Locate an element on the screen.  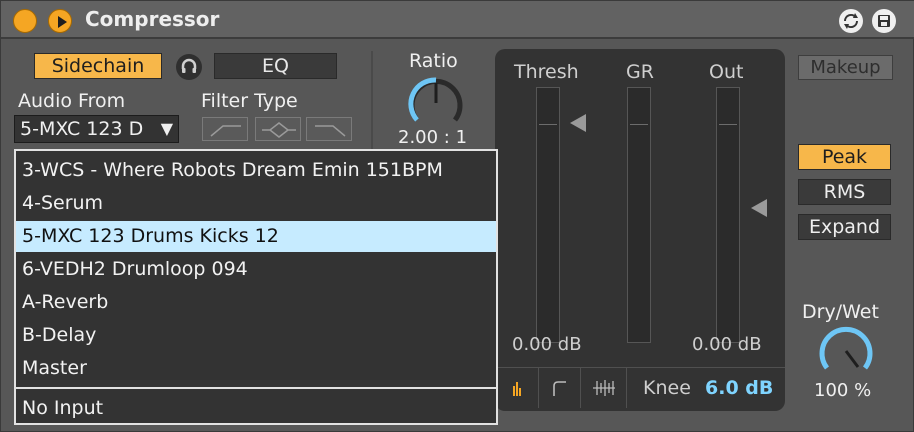
eq-button: EQ is located at coordinates (275, 66).